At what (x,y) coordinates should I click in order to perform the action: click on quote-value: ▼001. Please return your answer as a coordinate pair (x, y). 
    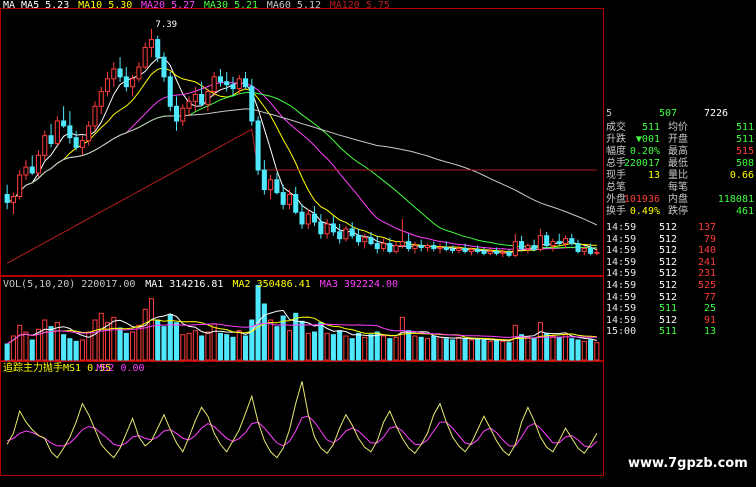
    Looking at the image, I should click on (647, 139).